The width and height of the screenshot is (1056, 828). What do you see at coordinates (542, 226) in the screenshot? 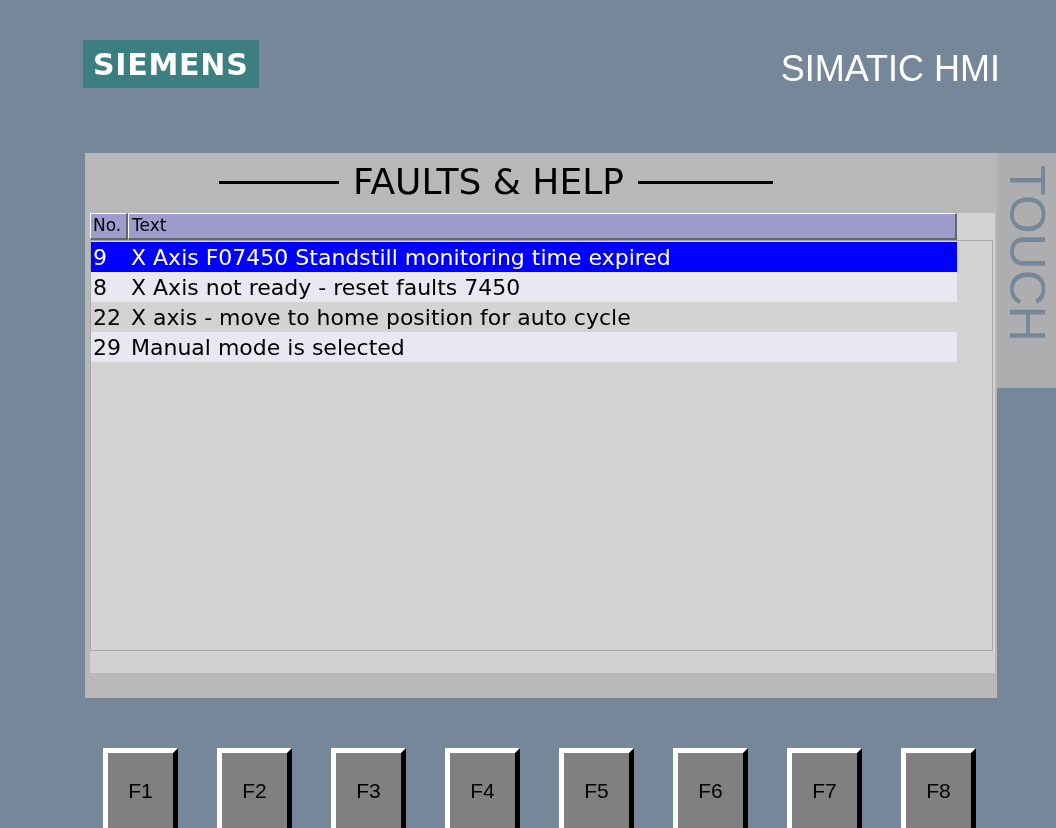
I see `column-header: Text` at bounding box center [542, 226].